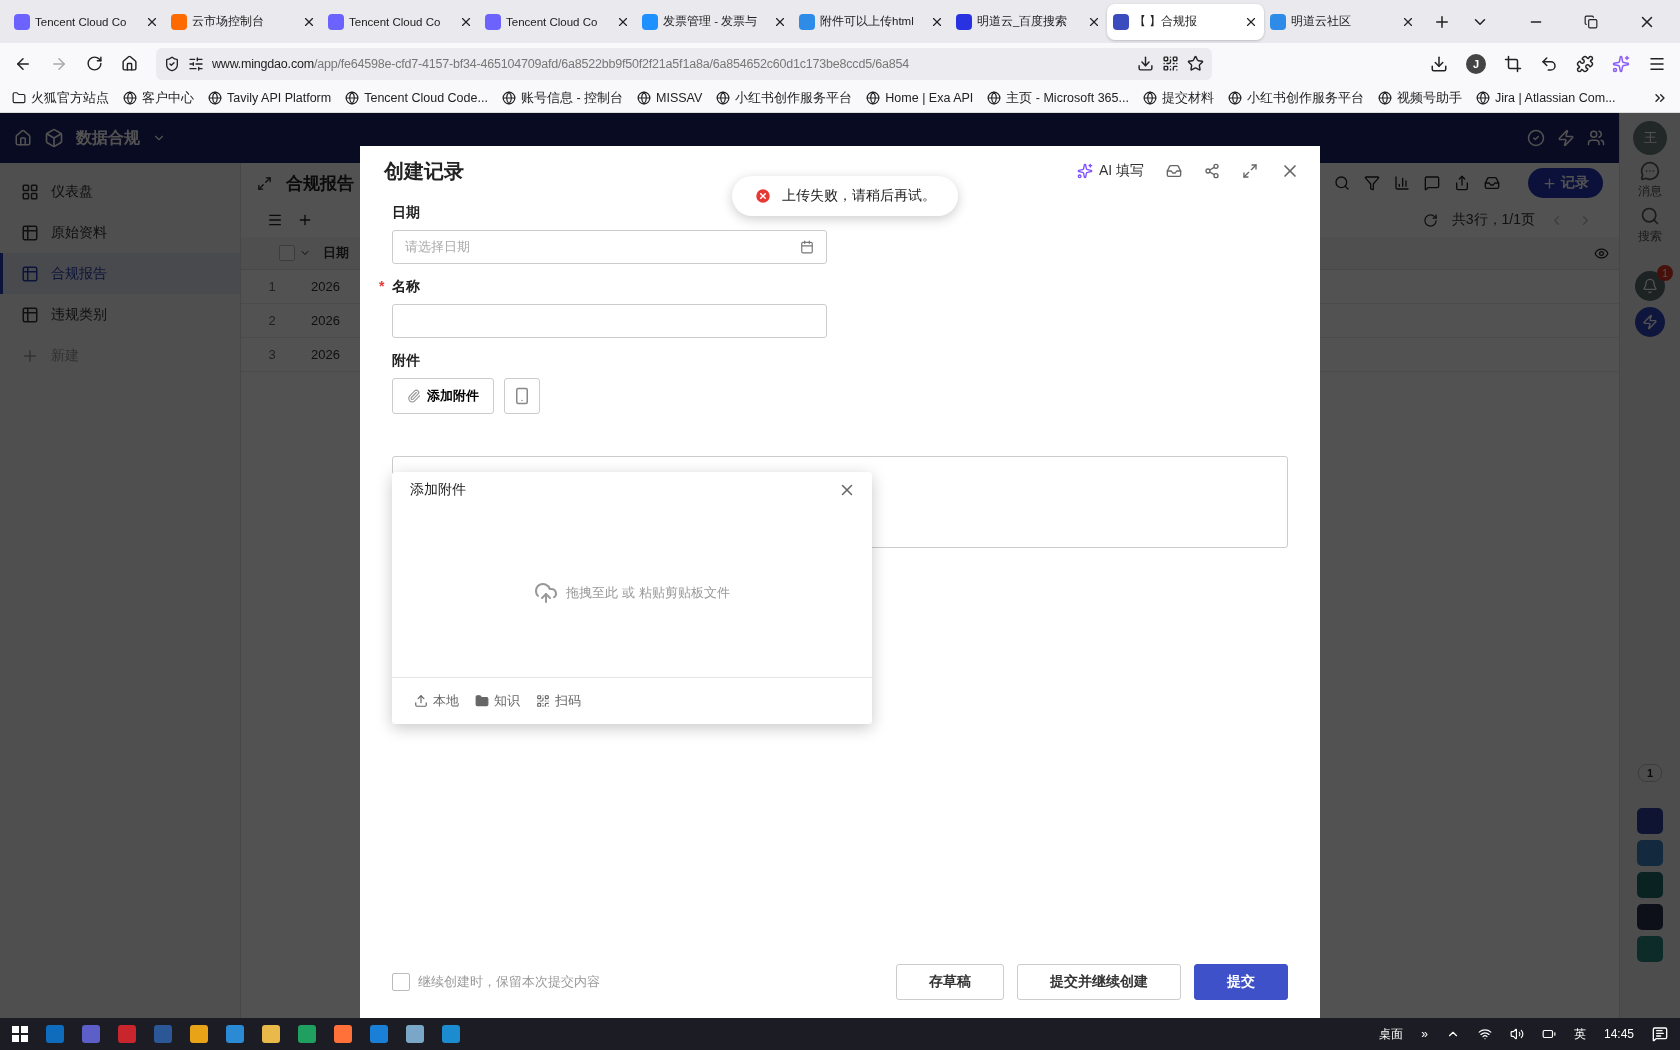 This screenshot has height=1050, width=1680. I want to click on view-title: 合规报告, so click(320, 183).